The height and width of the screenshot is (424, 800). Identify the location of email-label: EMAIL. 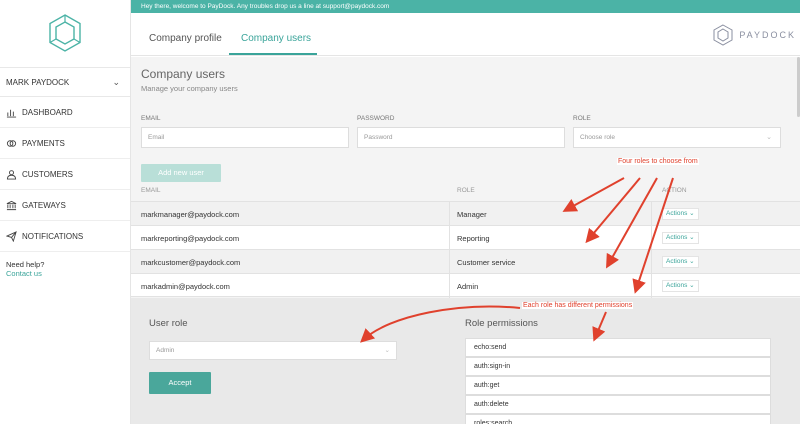
(151, 118).